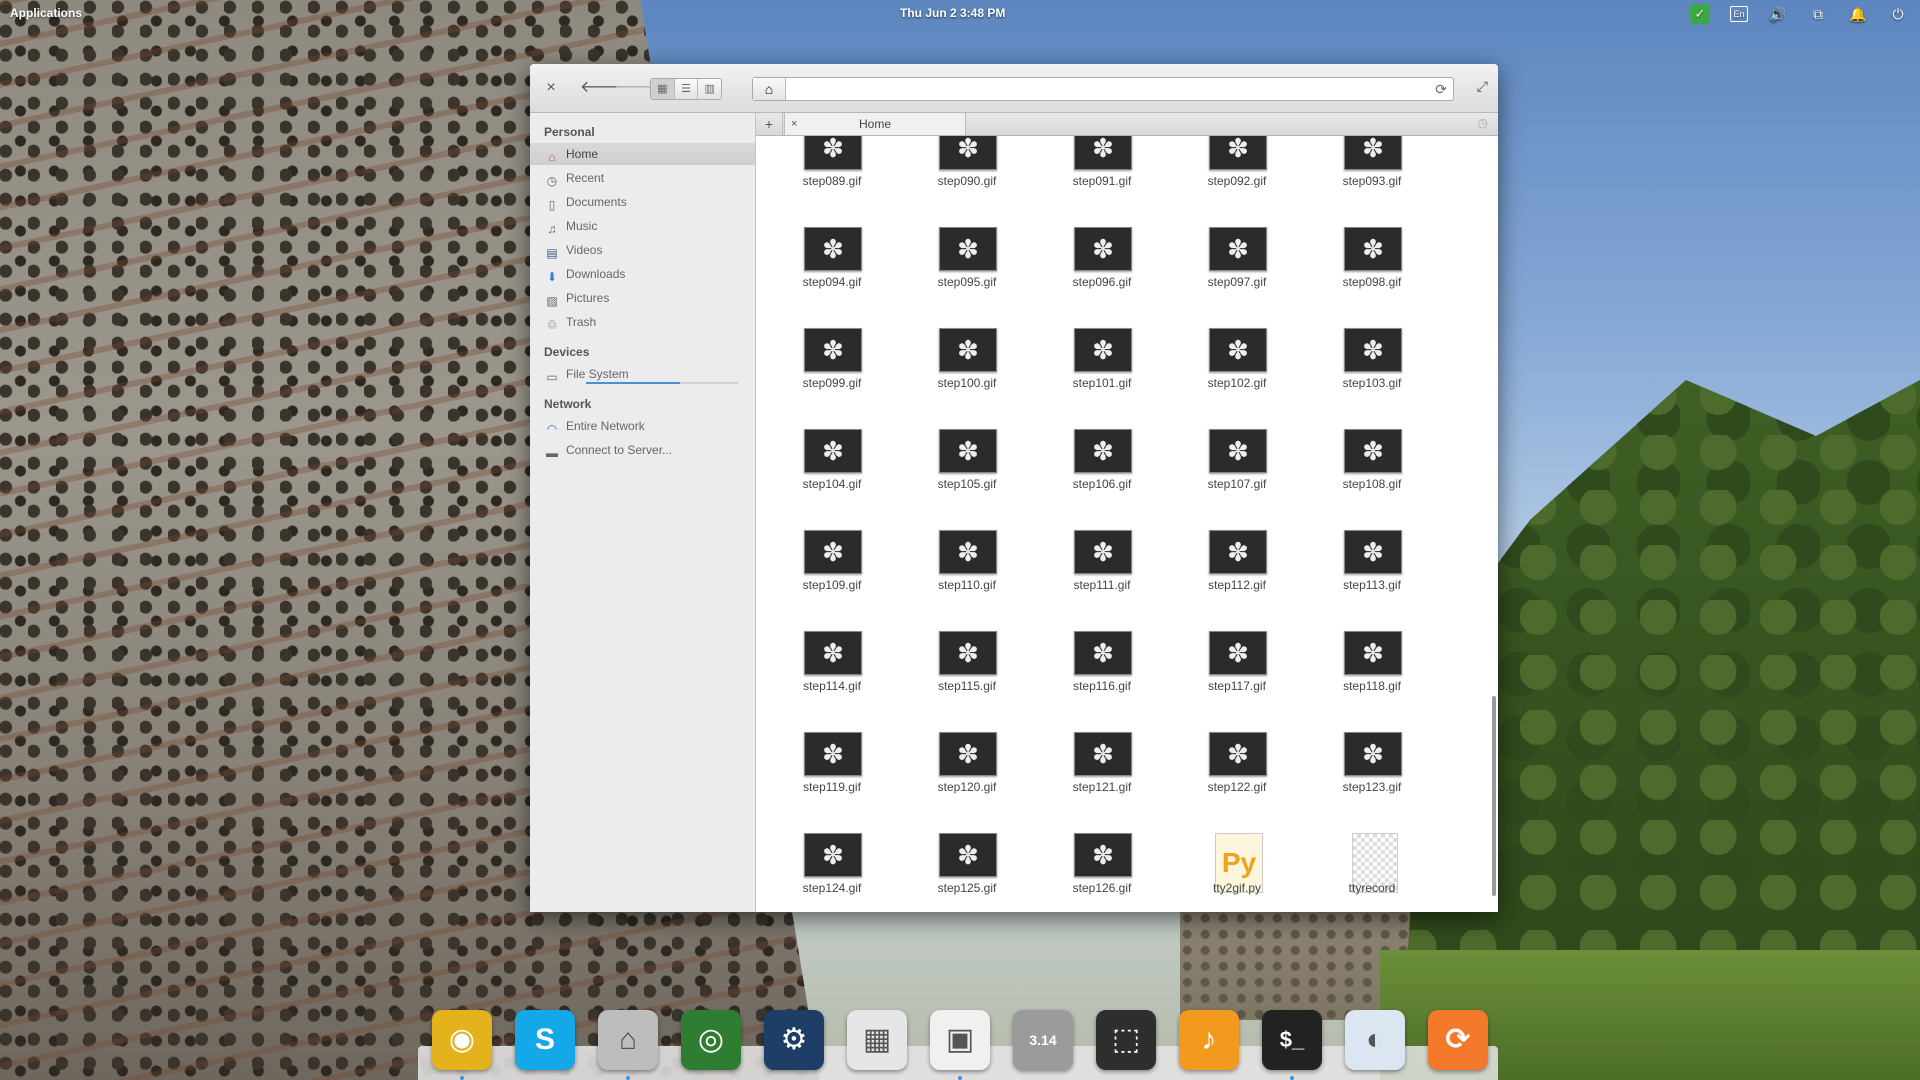 This screenshot has width=1920, height=1080. What do you see at coordinates (642, 154) in the screenshot?
I see `sidebar-item-home: ⌂ Home` at bounding box center [642, 154].